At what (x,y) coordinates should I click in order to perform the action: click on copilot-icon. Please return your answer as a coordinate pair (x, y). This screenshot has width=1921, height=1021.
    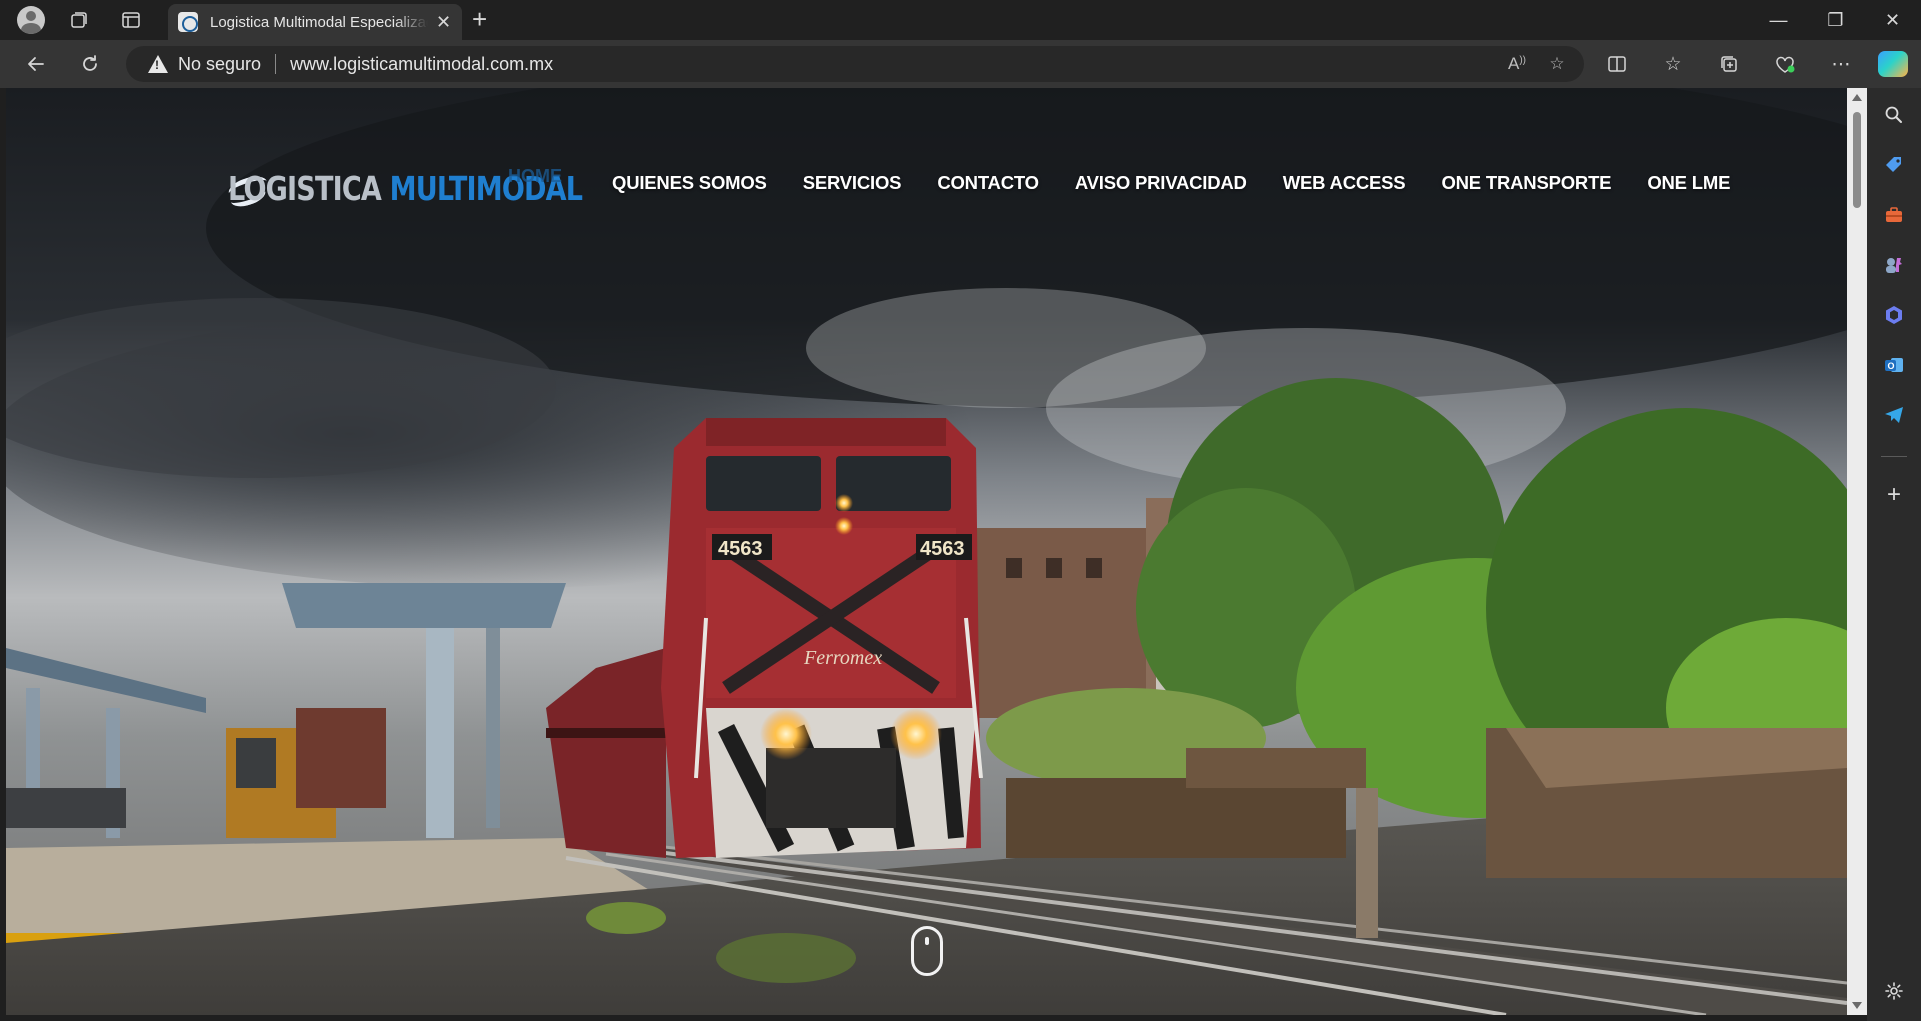
    Looking at the image, I should click on (1893, 64).